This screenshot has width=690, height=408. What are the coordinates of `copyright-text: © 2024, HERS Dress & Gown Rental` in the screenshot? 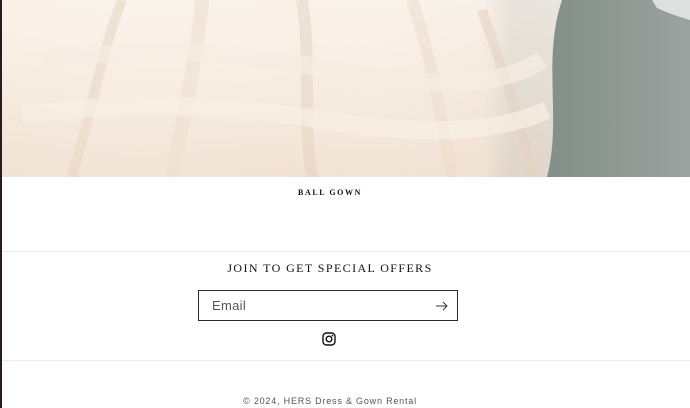 It's located at (330, 401).